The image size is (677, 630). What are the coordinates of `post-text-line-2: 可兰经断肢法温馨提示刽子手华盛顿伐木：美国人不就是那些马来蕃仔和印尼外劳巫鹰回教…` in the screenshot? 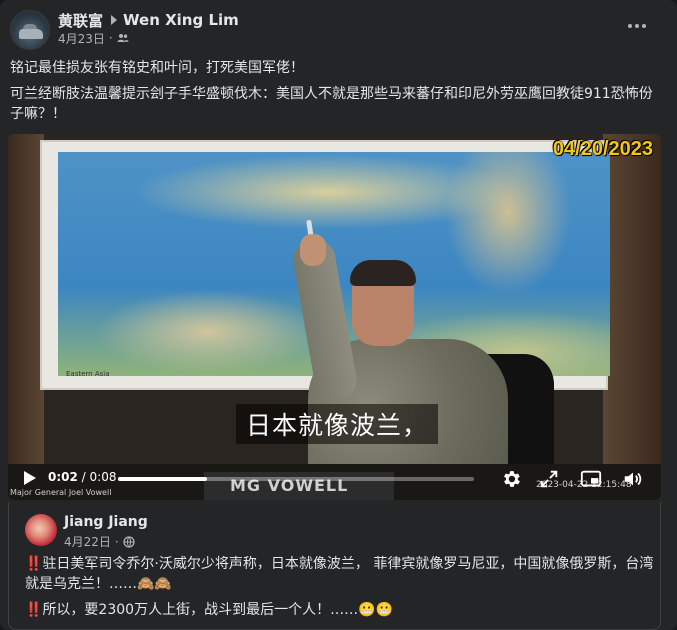 It's located at (331, 104).